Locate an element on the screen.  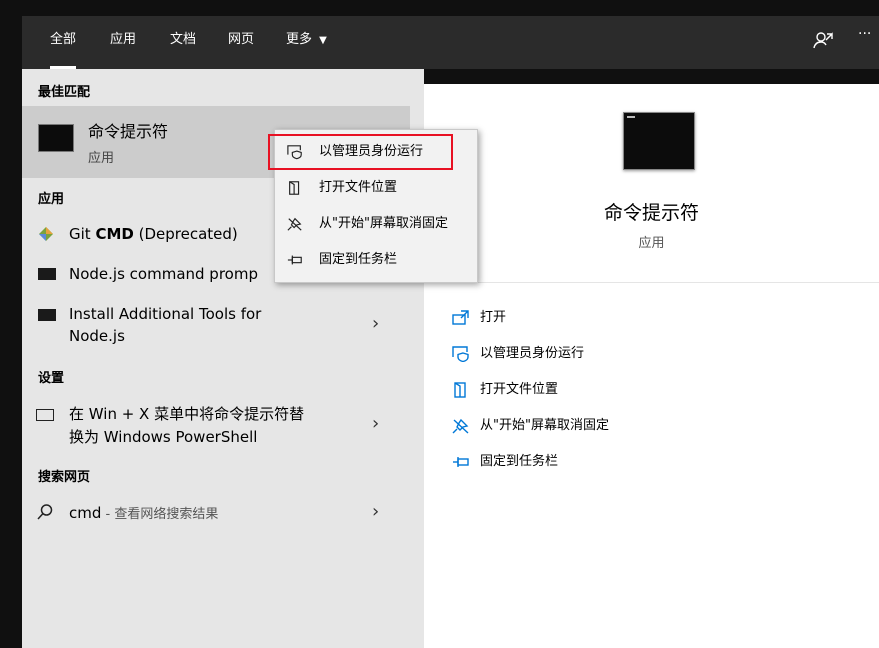
divider is located at coordinates (651, 282).